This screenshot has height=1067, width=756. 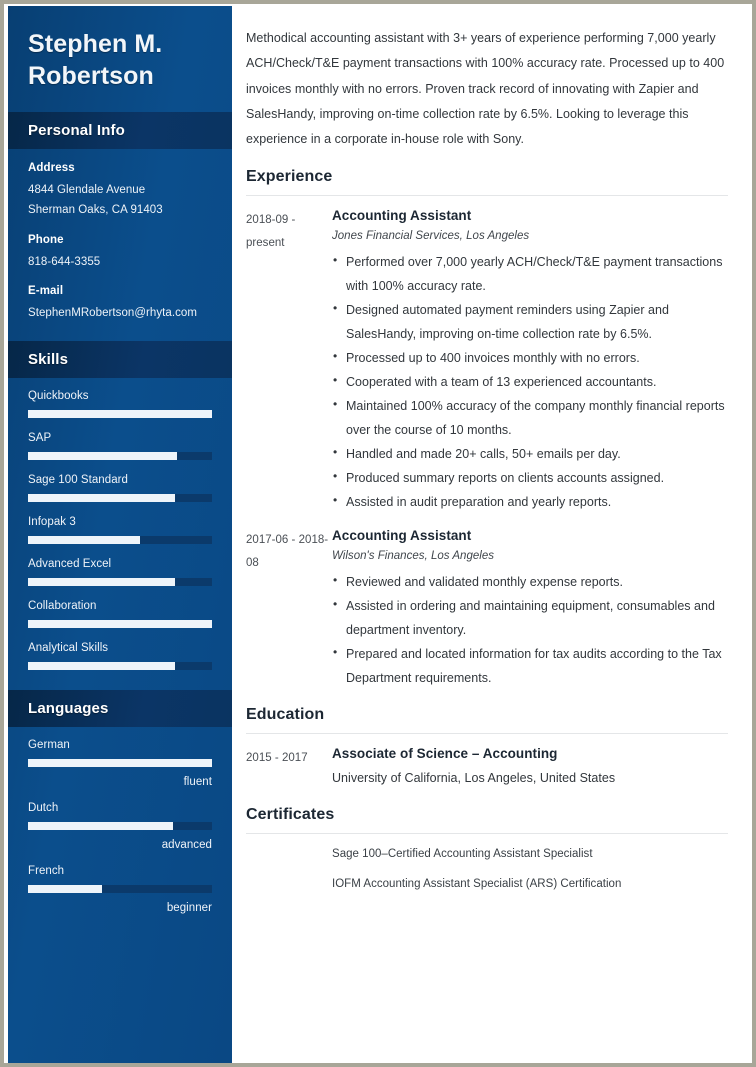 I want to click on employer-and-location: Jones Financial Services, Los Angeles, so click(x=431, y=236).